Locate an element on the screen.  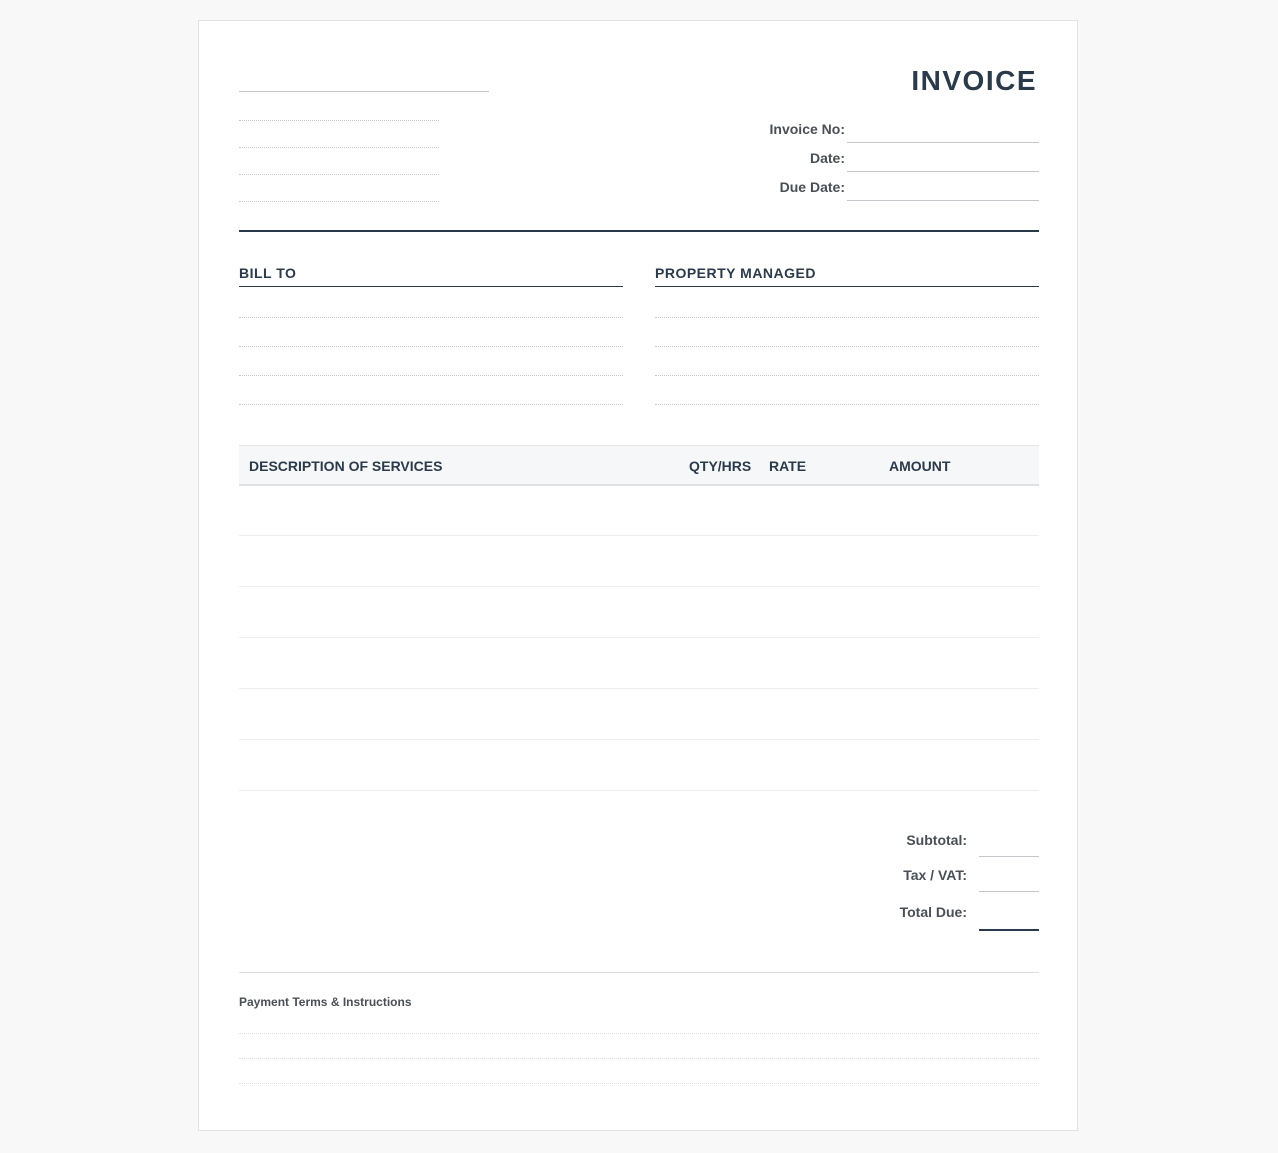
total-due-label: Total Due: is located at coordinates (933, 912).